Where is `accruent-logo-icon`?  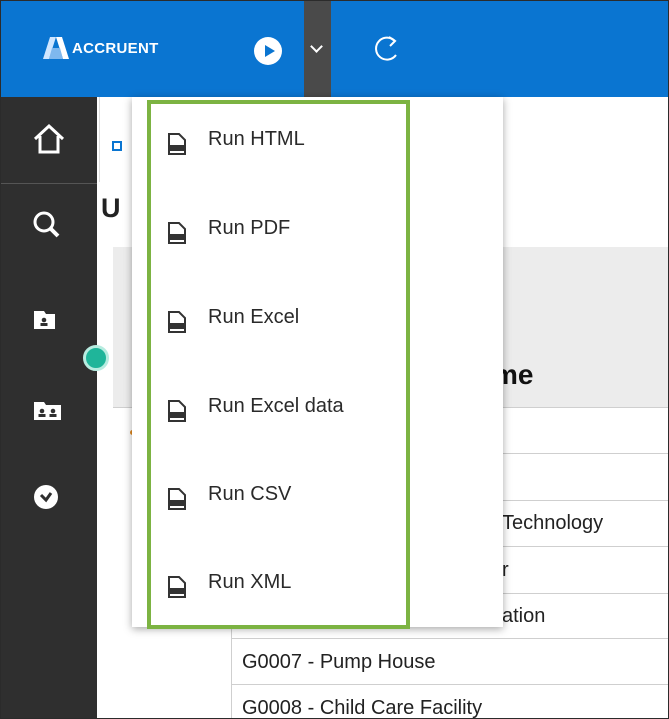 accruent-logo-icon is located at coordinates (56, 48).